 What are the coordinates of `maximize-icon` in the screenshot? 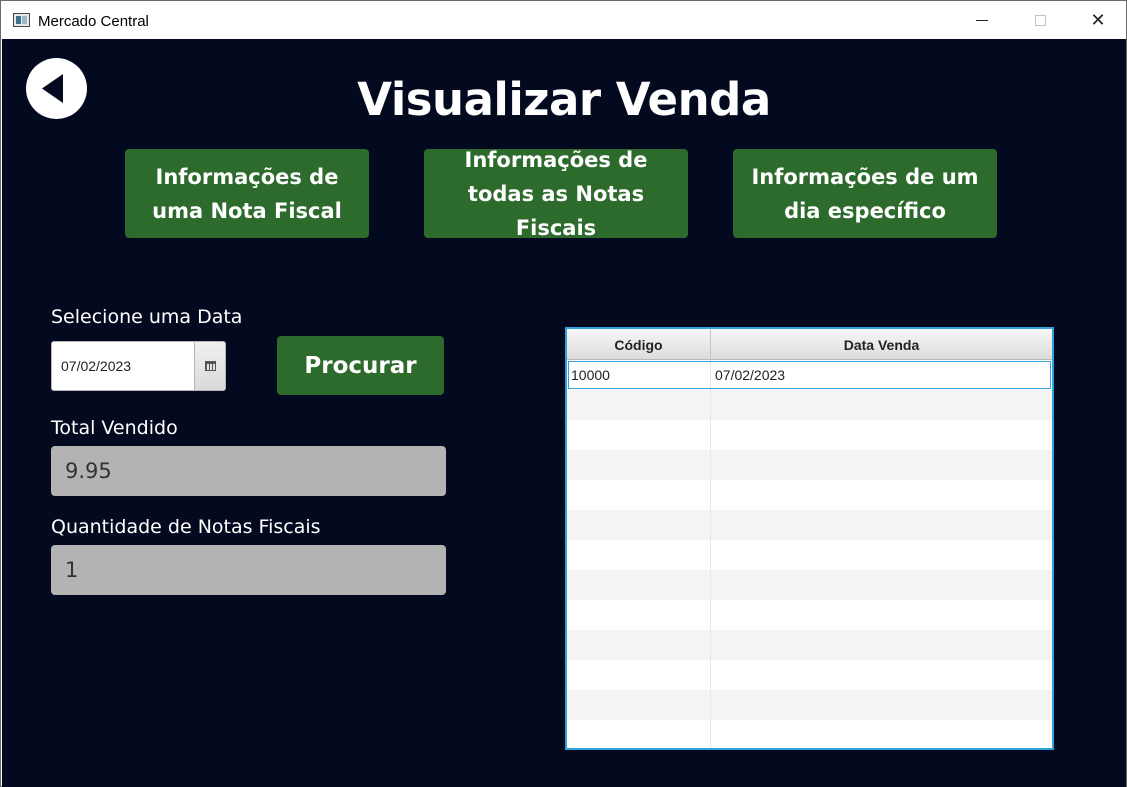 It's located at (1040, 20).